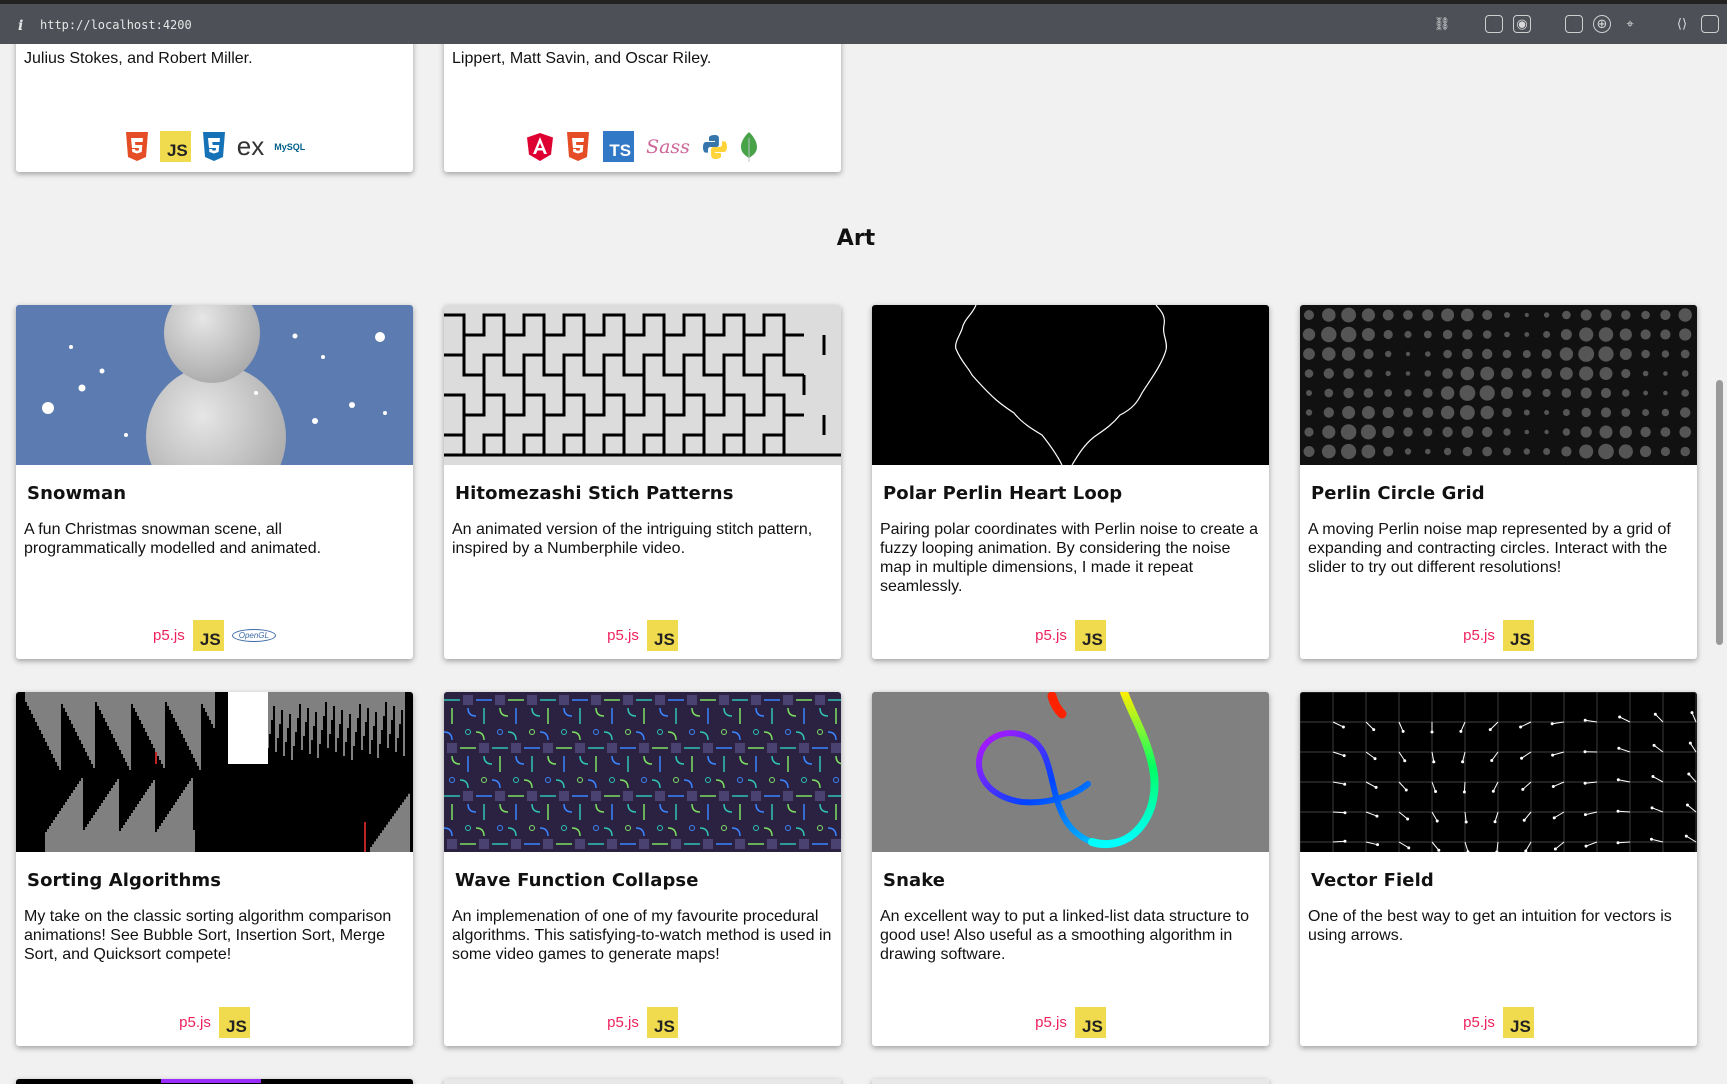 The width and height of the screenshot is (1727, 1084). Describe the element at coordinates (856, 238) in the screenshot. I see `section-title-art: Art` at that location.